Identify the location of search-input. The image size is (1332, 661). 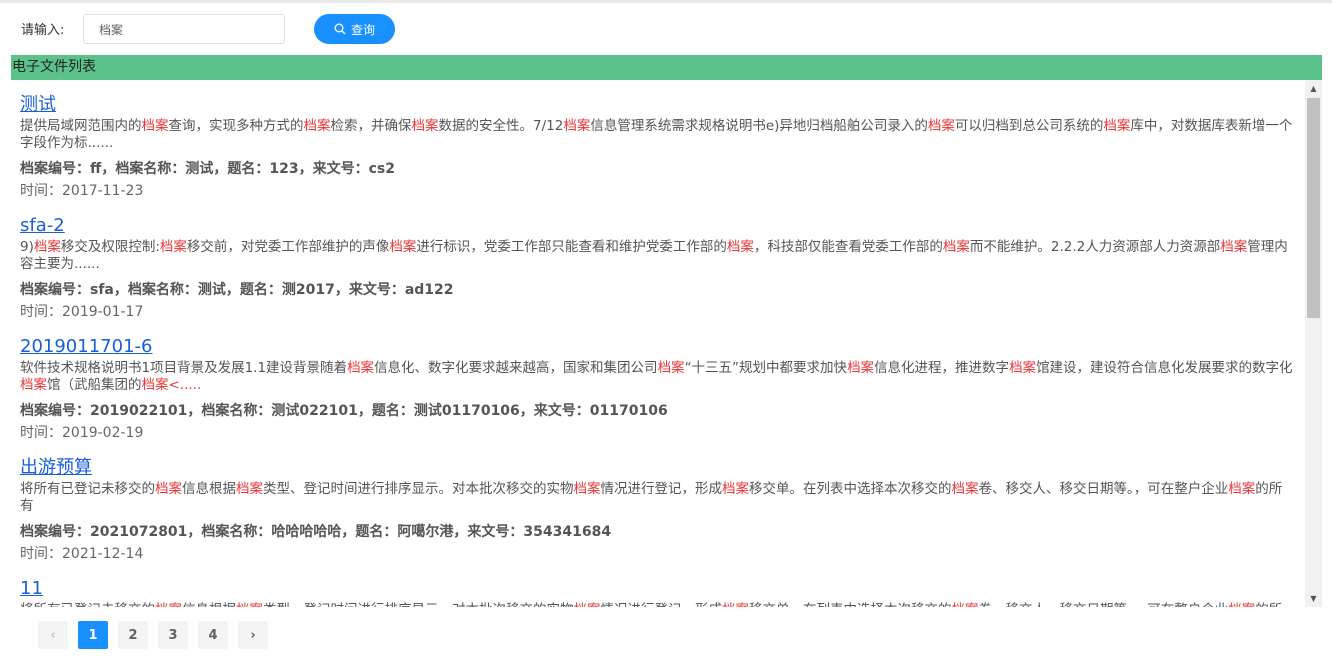
(184, 29).